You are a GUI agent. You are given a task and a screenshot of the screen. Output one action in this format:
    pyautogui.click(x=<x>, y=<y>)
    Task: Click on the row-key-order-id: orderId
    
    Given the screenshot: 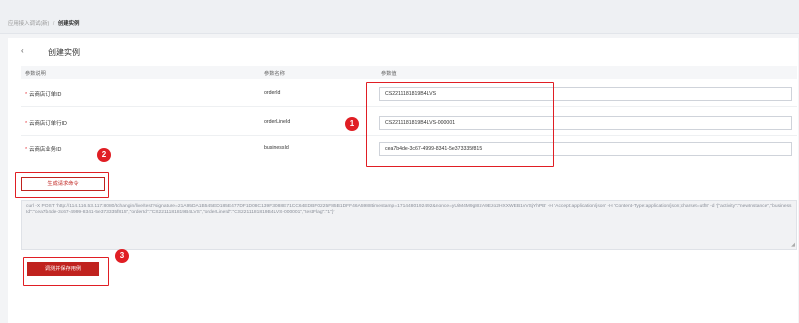 What is the action you would take?
    pyautogui.click(x=272, y=93)
    